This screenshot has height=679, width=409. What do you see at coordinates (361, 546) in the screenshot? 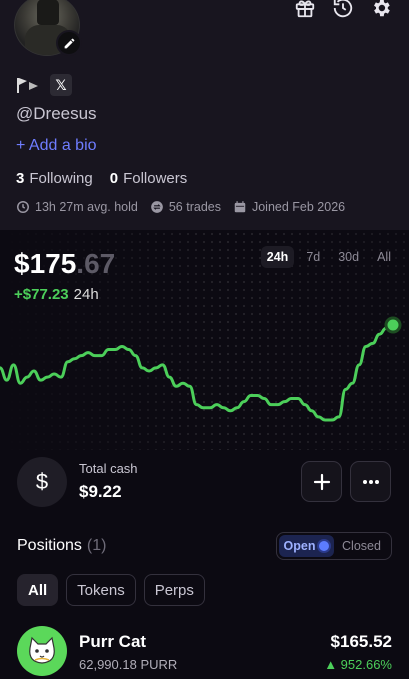
I see `toggle-closed: Closed` at bounding box center [361, 546].